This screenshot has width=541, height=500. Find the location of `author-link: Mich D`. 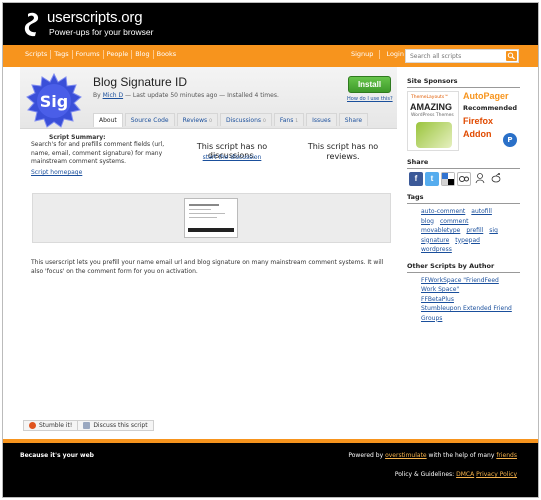

author-link: Mich D is located at coordinates (113, 95).